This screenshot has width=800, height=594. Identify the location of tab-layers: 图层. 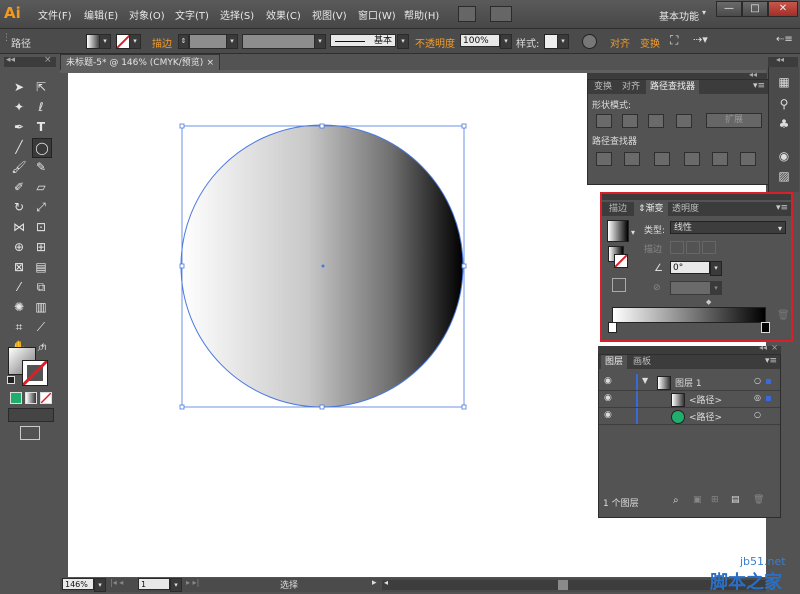
(614, 362).